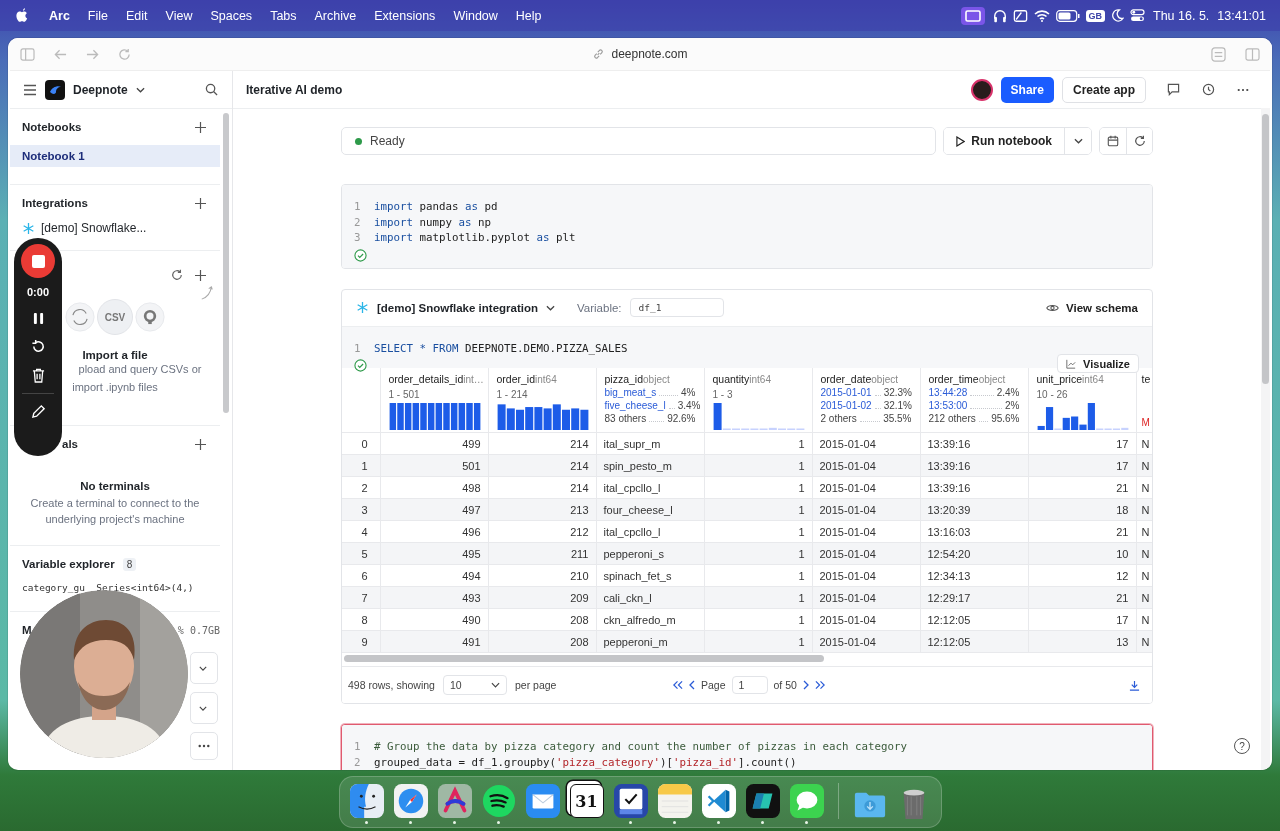 The image size is (1280, 831). Describe the element at coordinates (542, 379) in the screenshot. I see `column-header: order_idint64` at that location.